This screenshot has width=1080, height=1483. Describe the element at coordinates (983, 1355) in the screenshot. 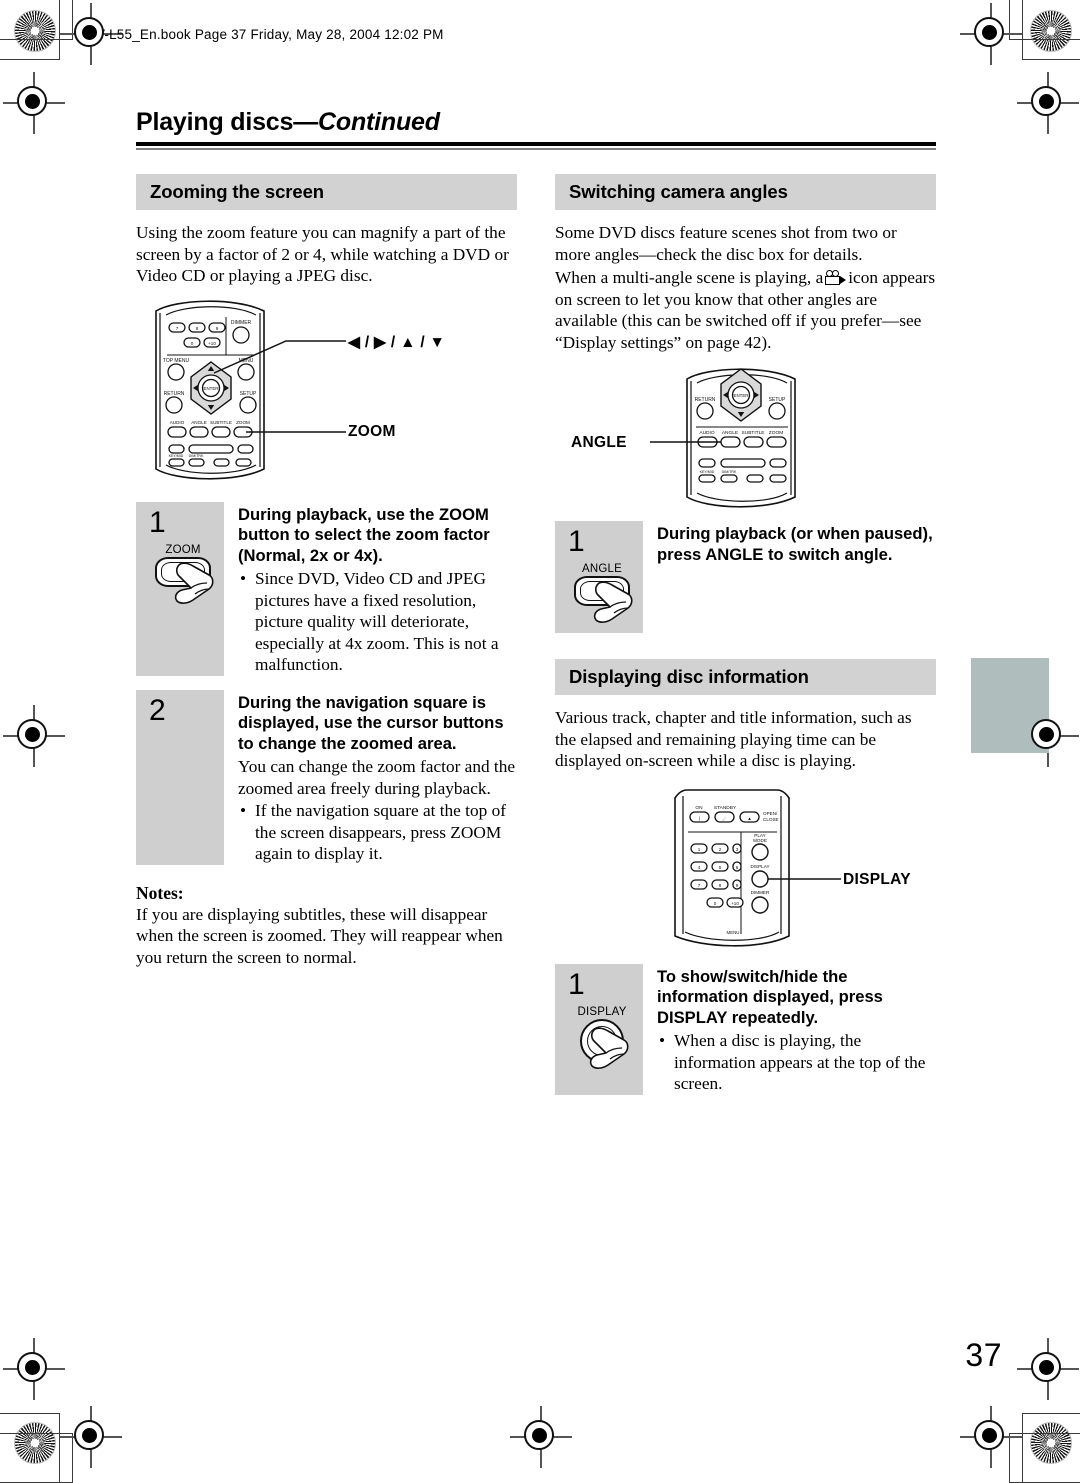

I see `page-number: 37` at that location.